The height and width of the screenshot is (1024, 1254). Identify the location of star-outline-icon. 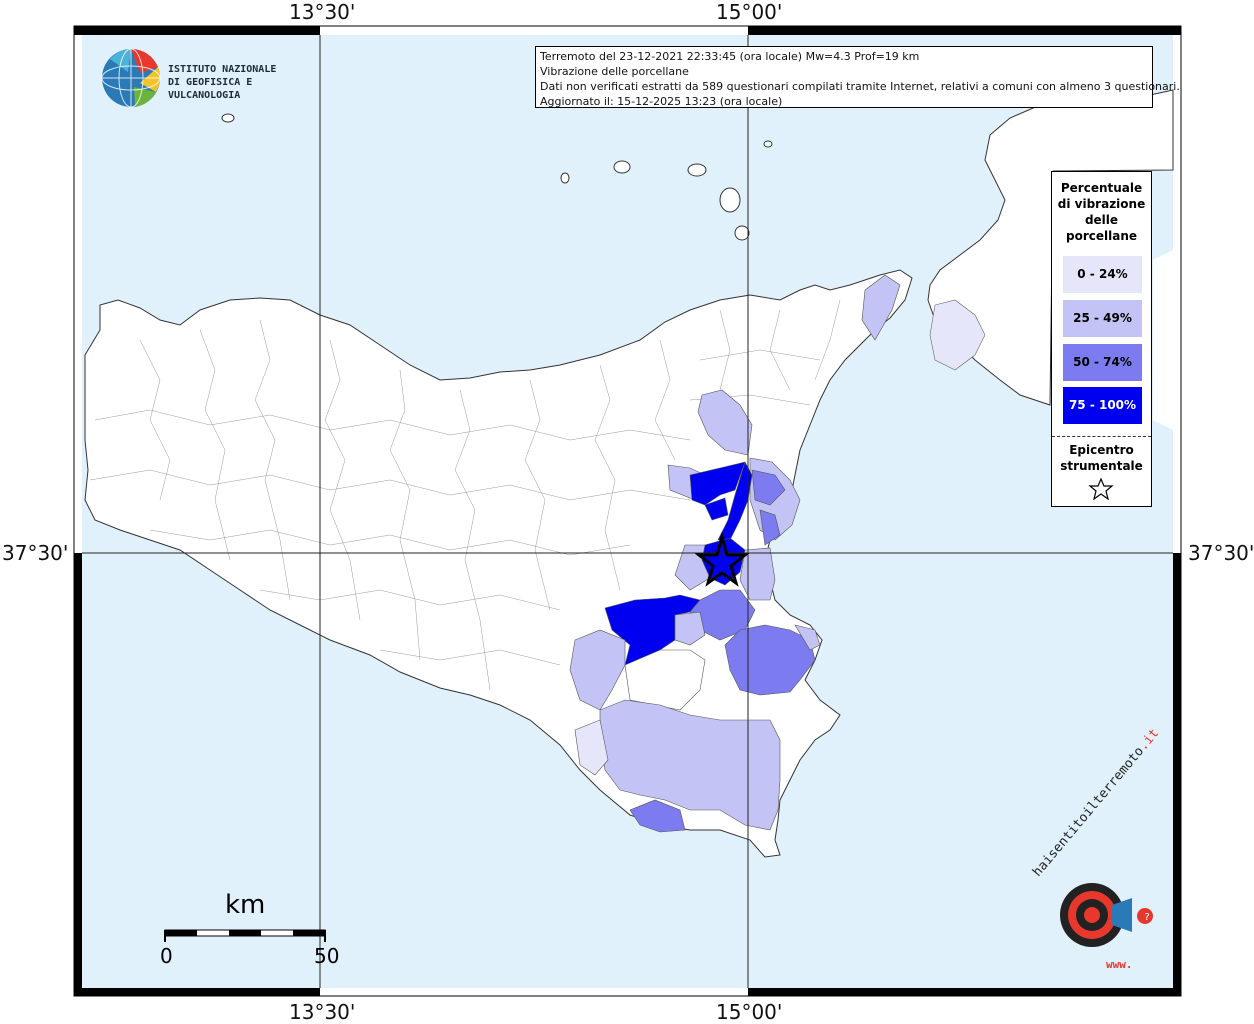
(1101, 489).